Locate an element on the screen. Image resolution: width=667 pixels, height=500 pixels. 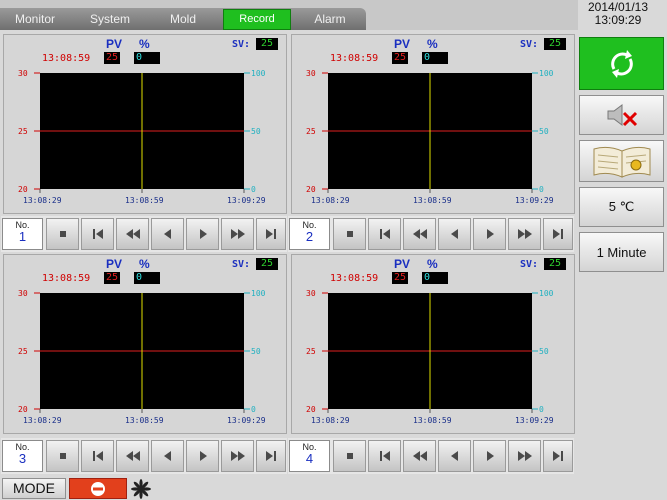
mode-button: MODE is located at coordinates (34, 488).